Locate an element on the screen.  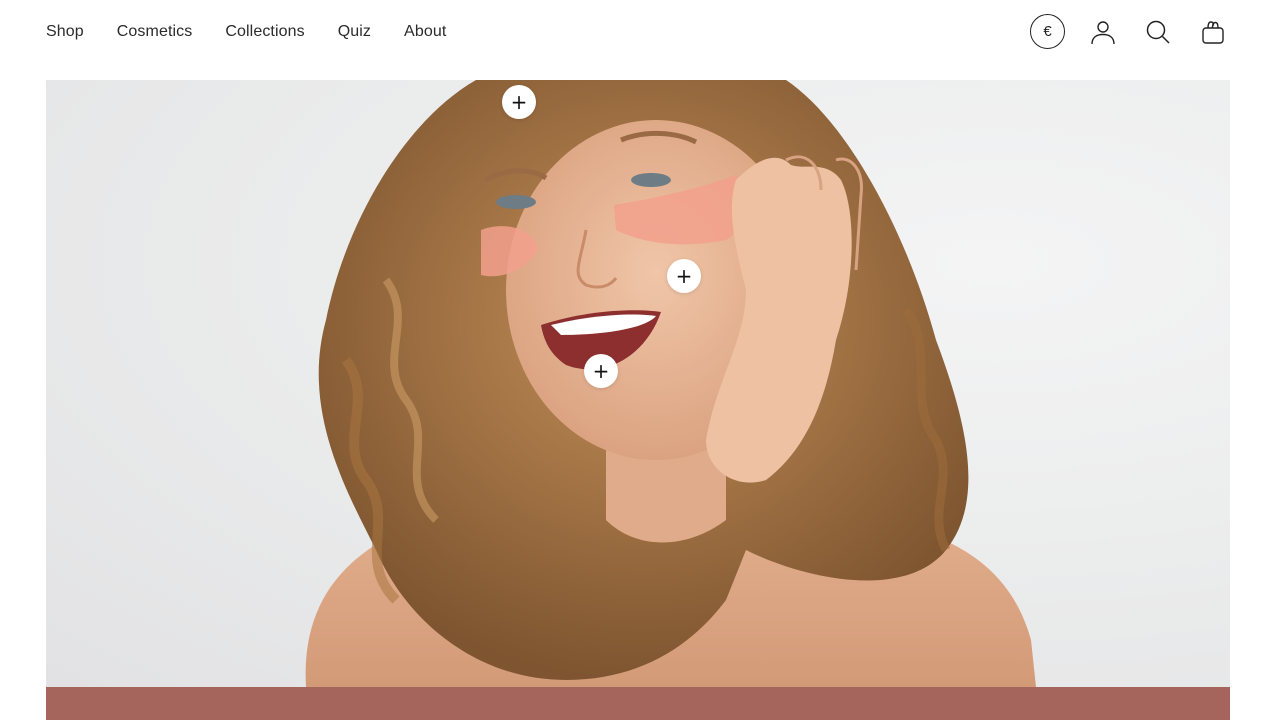
currency-selector-button: € is located at coordinates (1047, 31).